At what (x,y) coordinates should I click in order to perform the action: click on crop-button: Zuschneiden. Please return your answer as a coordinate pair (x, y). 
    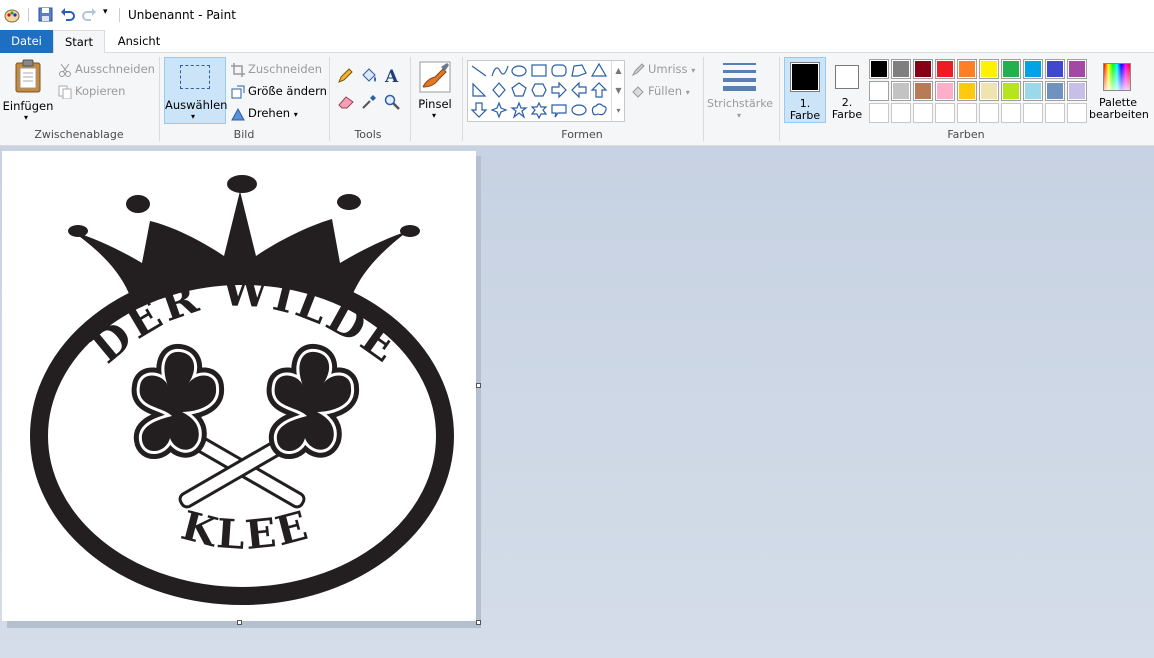
    Looking at the image, I should click on (276, 69).